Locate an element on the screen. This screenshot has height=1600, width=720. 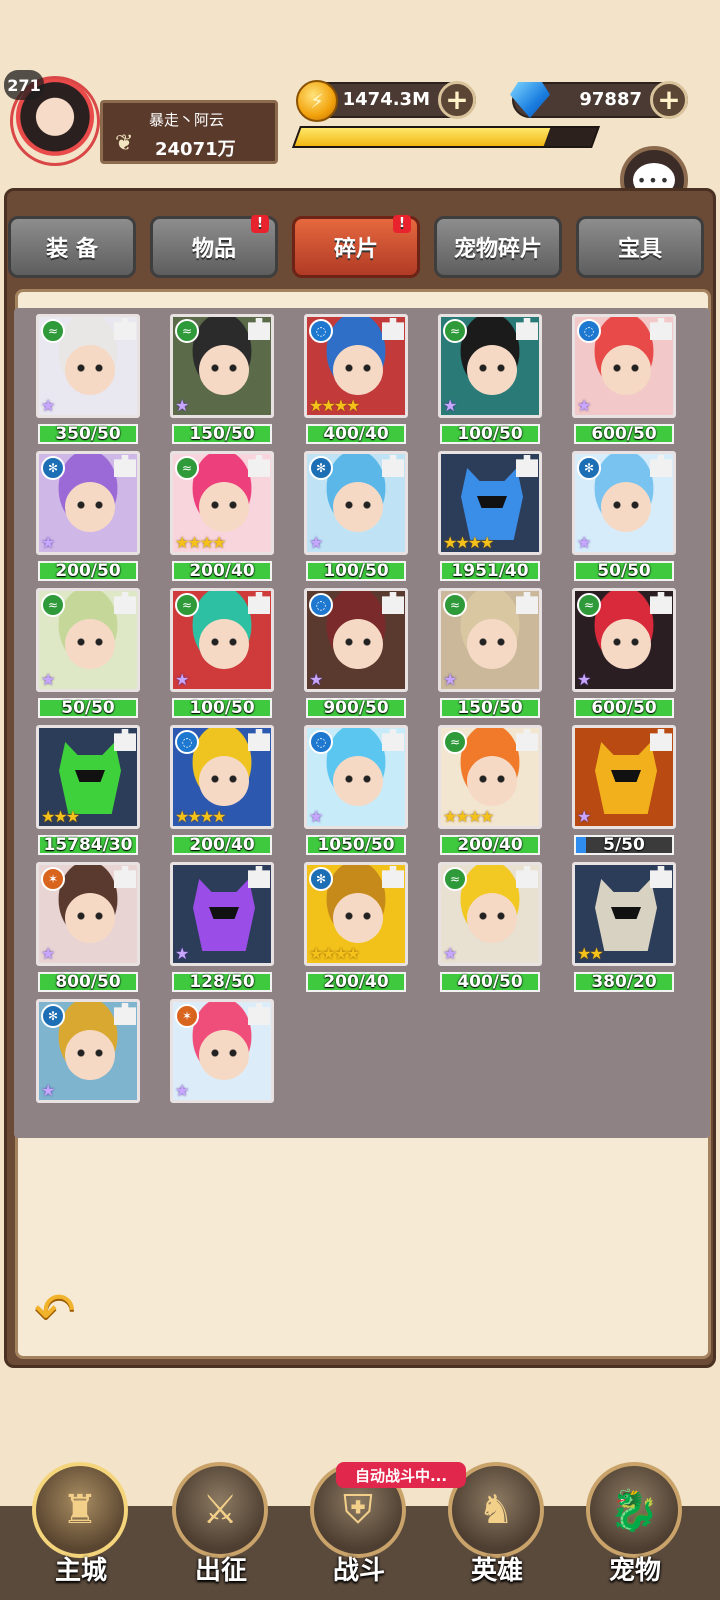
hero-fragment-card: ✻ ★★★★ is located at coordinates (356, 914).